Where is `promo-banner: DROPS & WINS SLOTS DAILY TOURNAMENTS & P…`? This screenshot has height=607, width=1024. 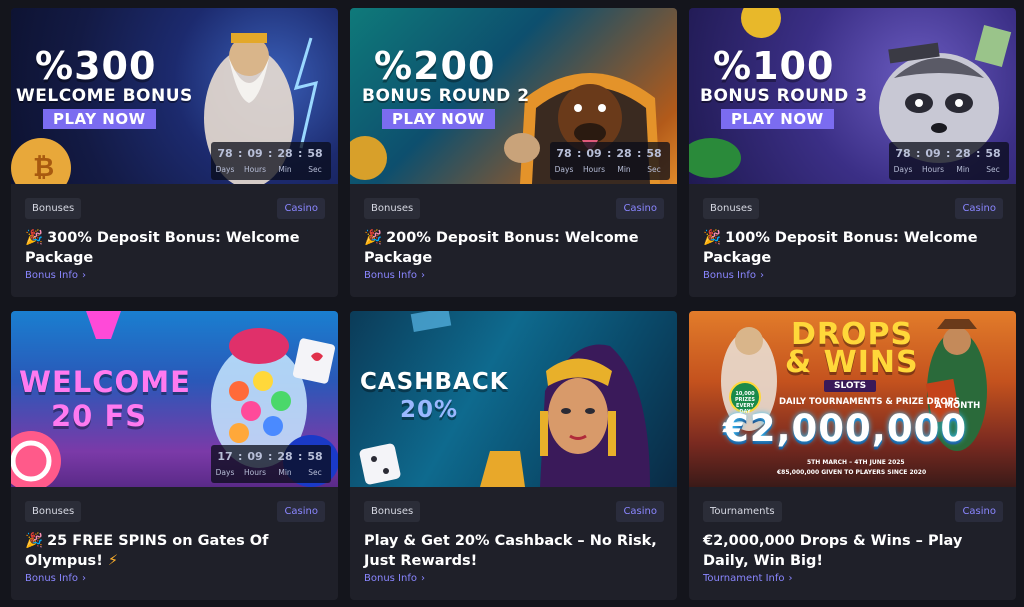
promo-banner: DROPS & WINS SLOTS DAILY TOURNAMENTS & P… is located at coordinates (852, 399).